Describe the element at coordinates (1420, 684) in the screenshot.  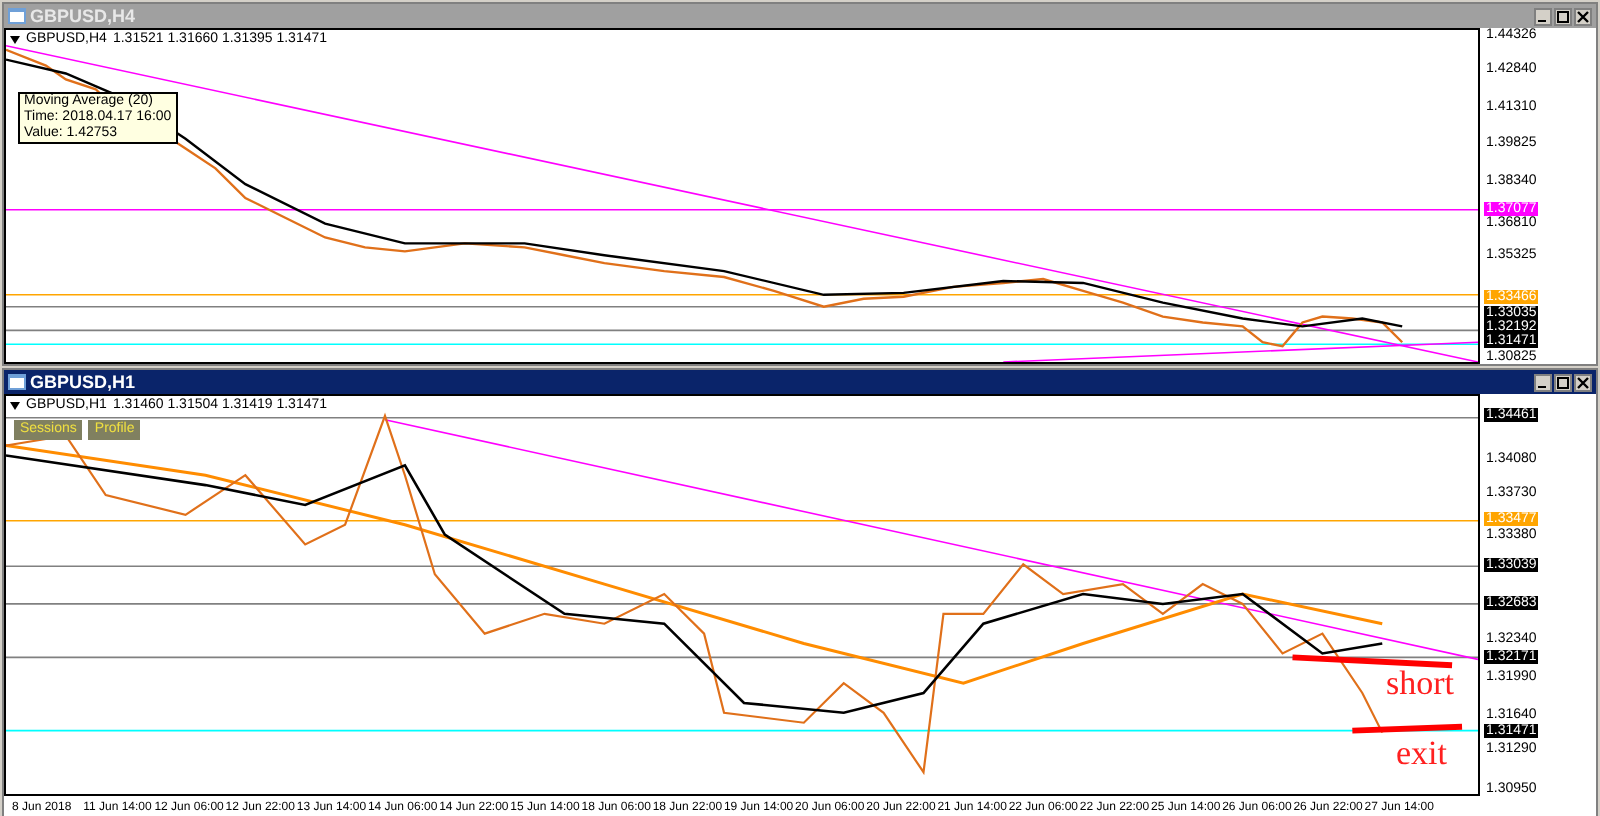
I see `chart-annotation: short` at that location.